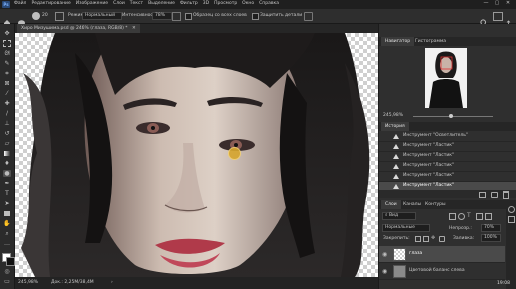 The image size is (516, 289). What do you see at coordinates (10, 261) in the screenshot?
I see `background-color-swatch` at bounding box center [10, 261].